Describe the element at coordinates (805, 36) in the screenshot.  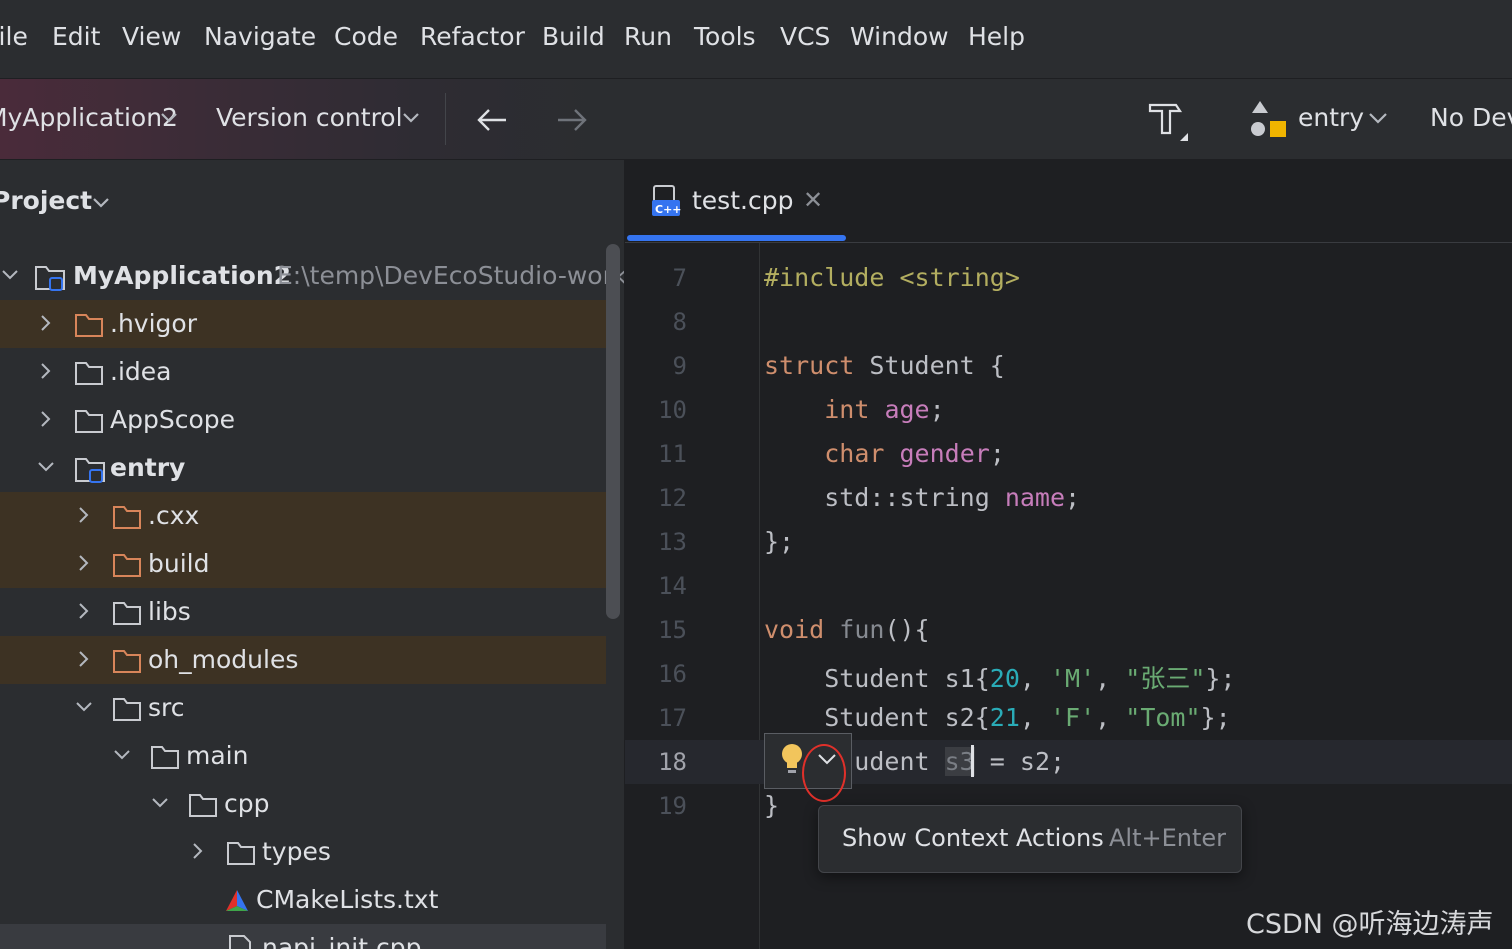
I see `menu-vcs: VCS` at that location.